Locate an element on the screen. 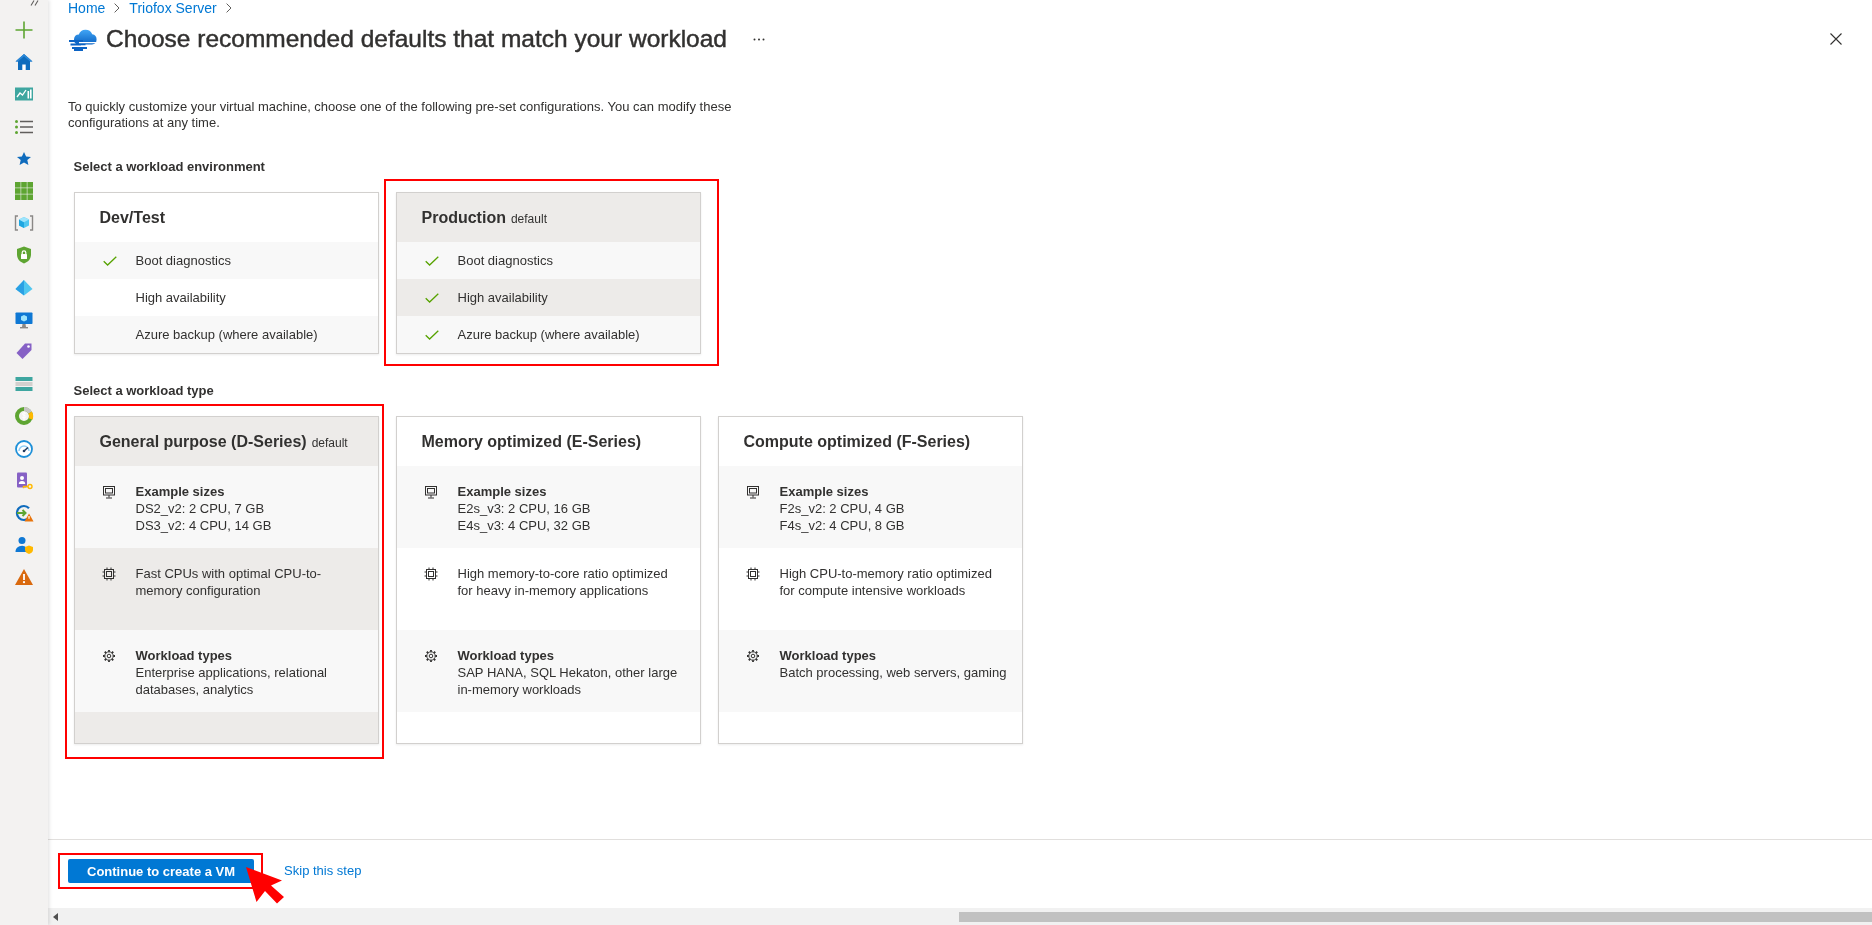 The image size is (1872, 925). size-spec-text: F4s_v2: 4 CPU, 8 GB is located at coordinates (842, 525).